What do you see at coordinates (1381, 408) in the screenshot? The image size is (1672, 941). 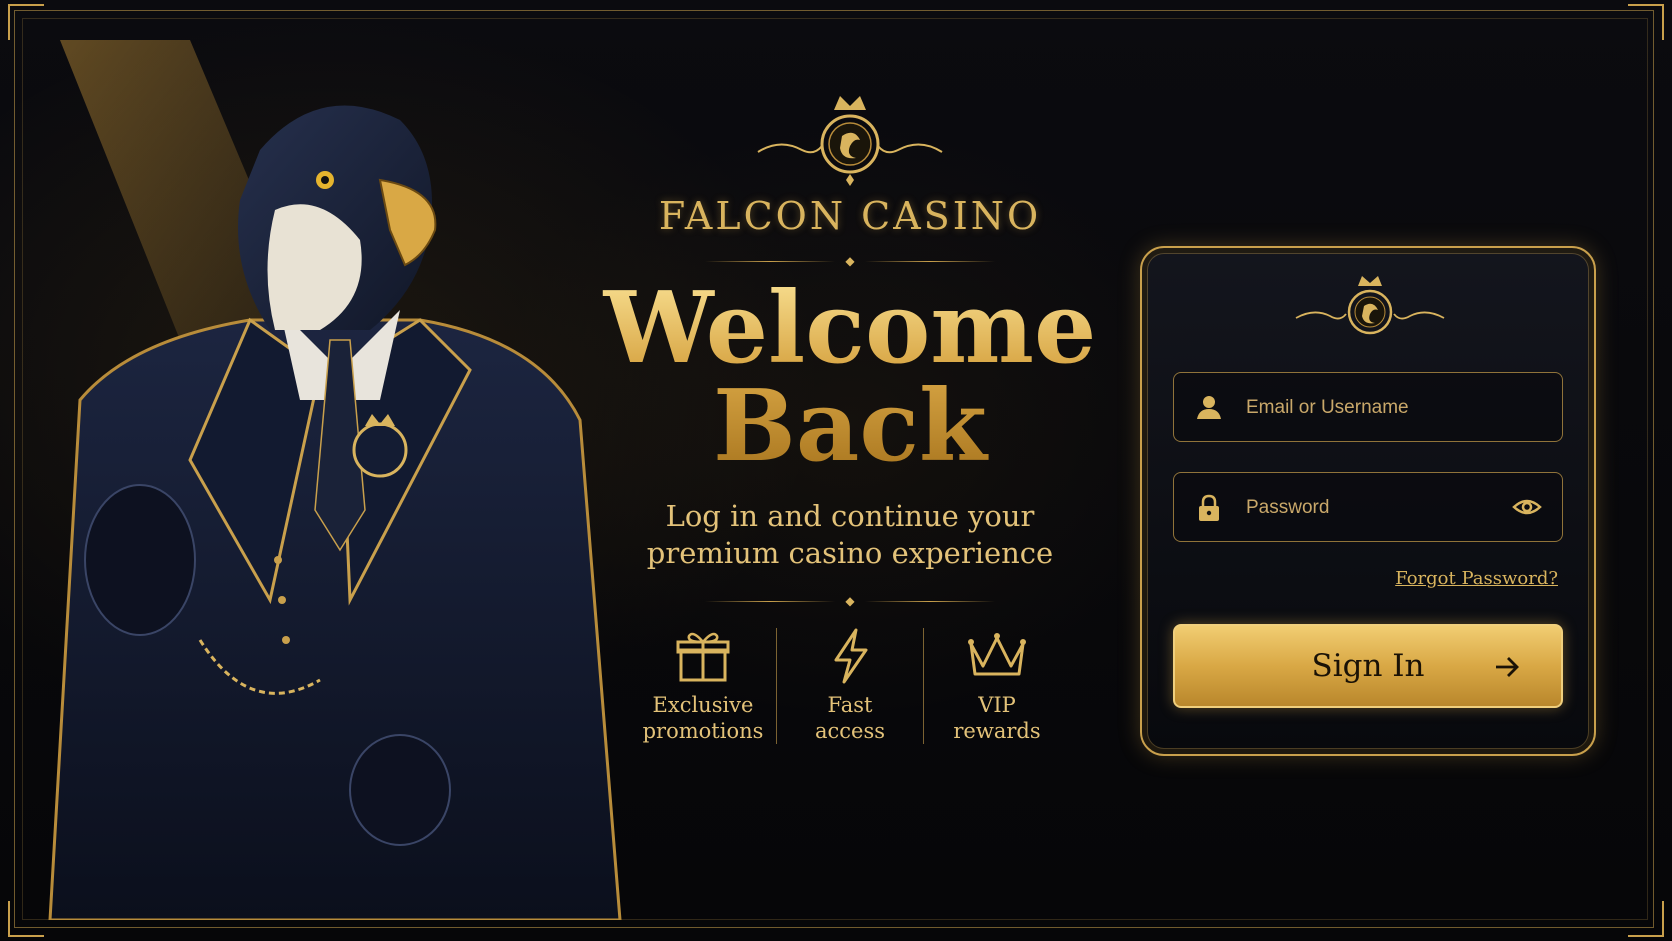 I see `email-input` at bounding box center [1381, 408].